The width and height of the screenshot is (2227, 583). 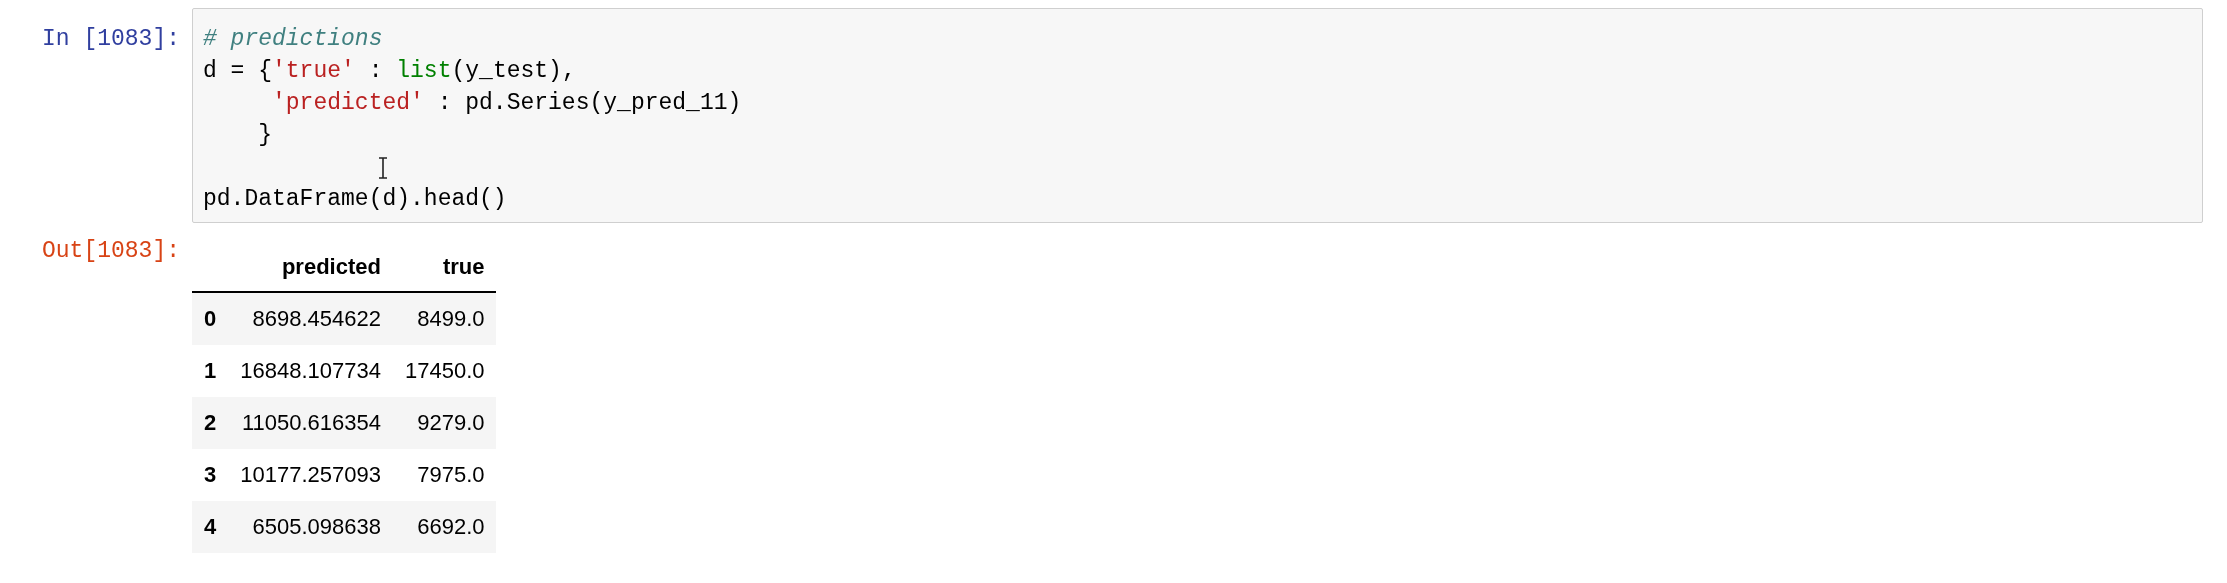 I want to click on table-cell: 6505.098638, so click(x=310, y=527).